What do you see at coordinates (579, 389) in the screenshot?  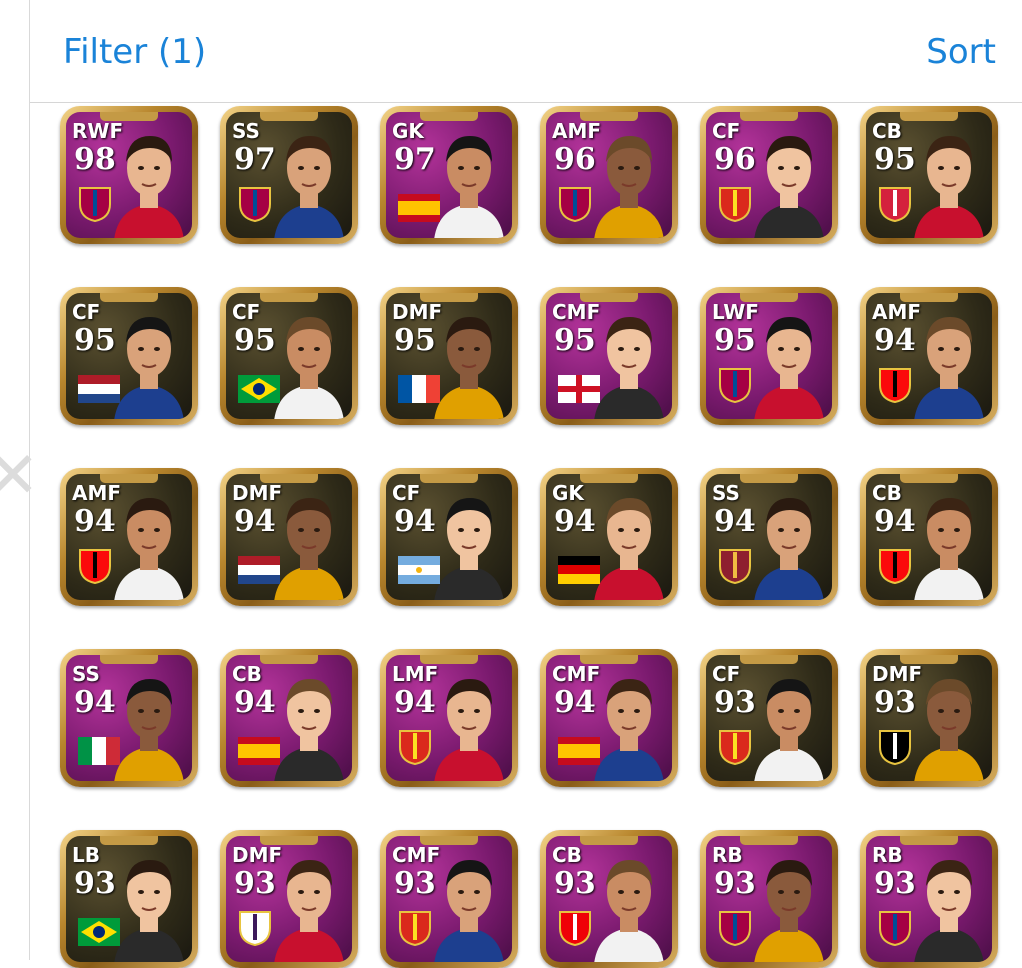 I see `england-flag-icon` at bounding box center [579, 389].